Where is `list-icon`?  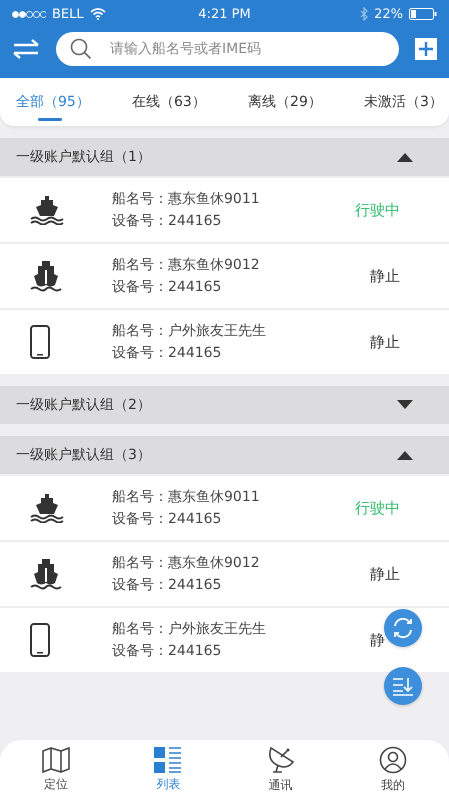 list-icon is located at coordinates (168, 760).